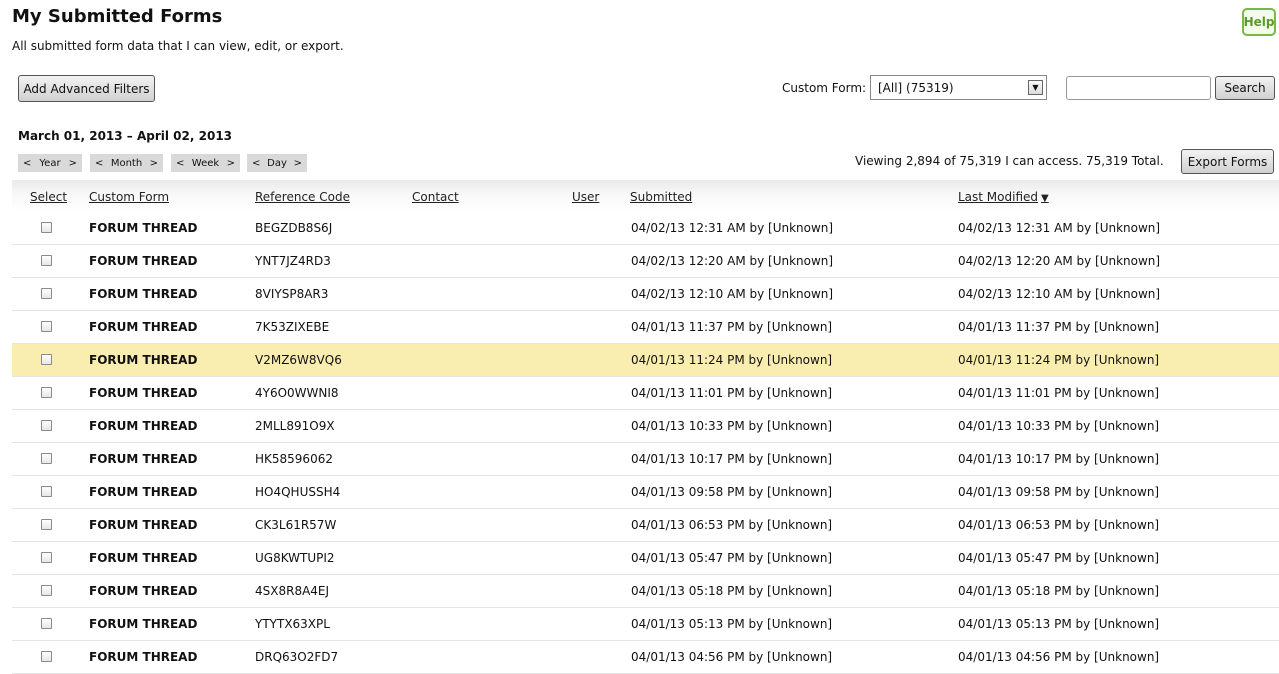  What do you see at coordinates (1059, 426) in the screenshot?
I see `row-last-modified: 04/01/13 10:33 PM by [Unknown]` at bounding box center [1059, 426].